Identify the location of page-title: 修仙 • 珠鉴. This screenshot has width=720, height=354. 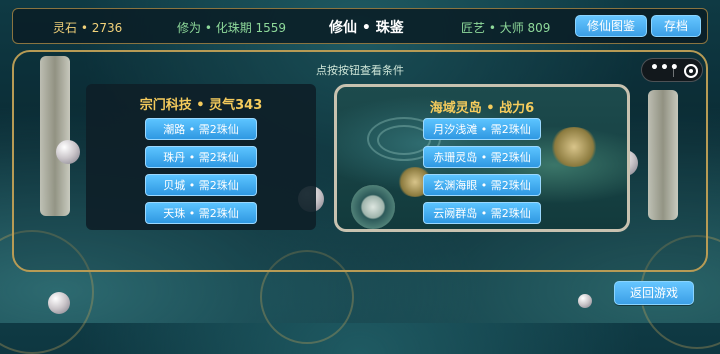
(366, 28).